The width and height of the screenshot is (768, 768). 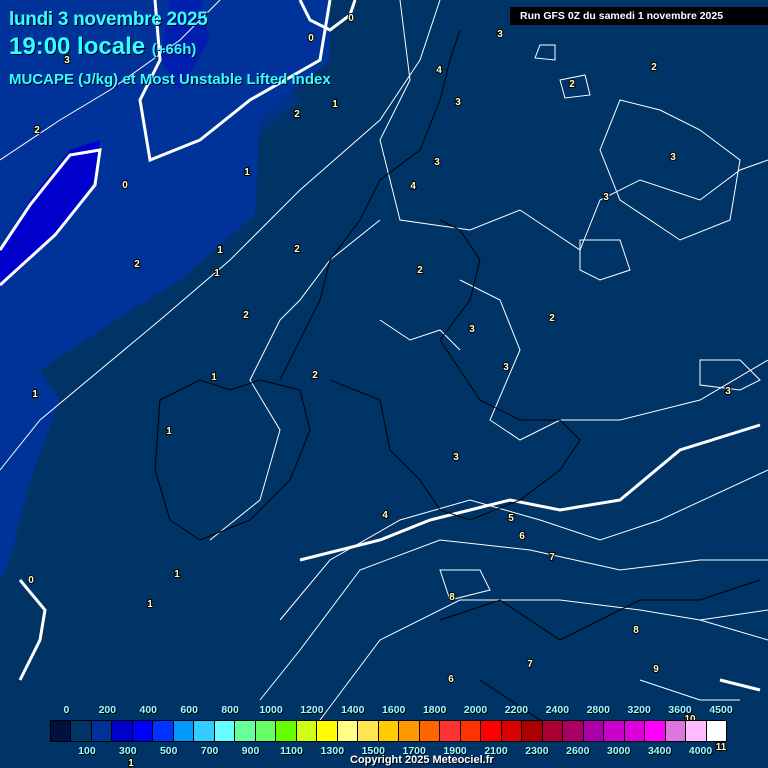 What do you see at coordinates (680, 710) in the screenshot?
I see `legend-label: 3600` at bounding box center [680, 710].